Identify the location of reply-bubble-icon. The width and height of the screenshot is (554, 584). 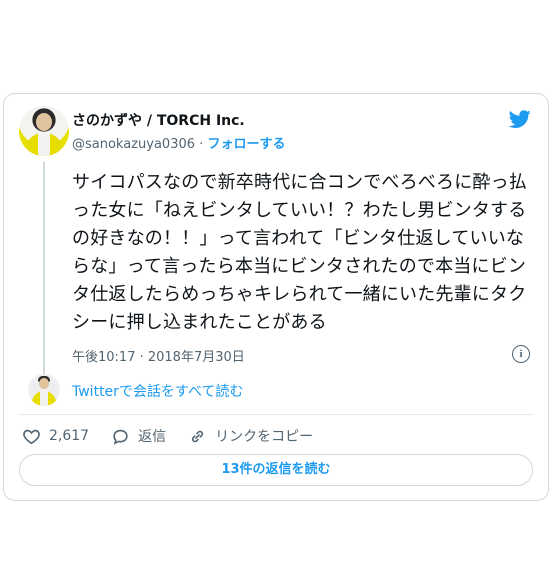
(120, 437).